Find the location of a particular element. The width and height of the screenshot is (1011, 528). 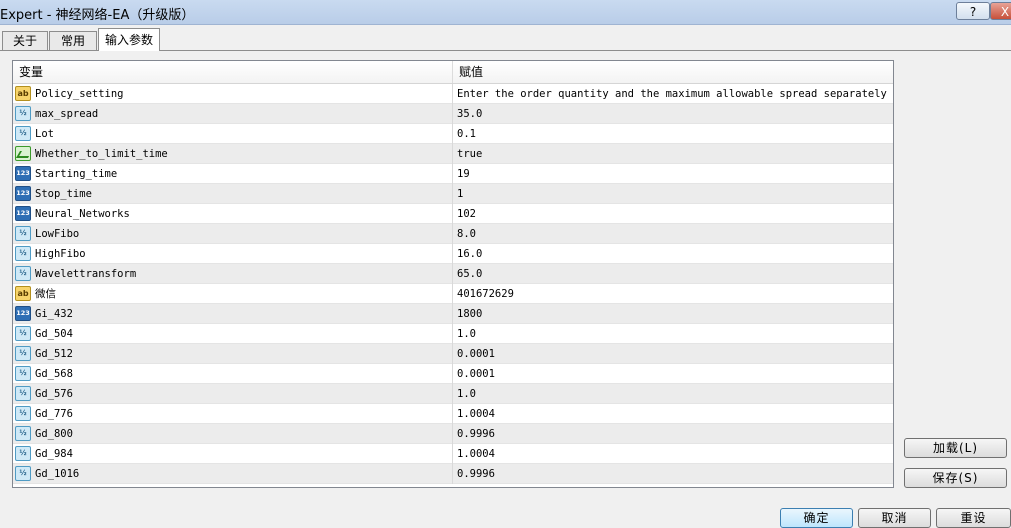

column-header-variable: 变量 is located at coordinates (233, 72).